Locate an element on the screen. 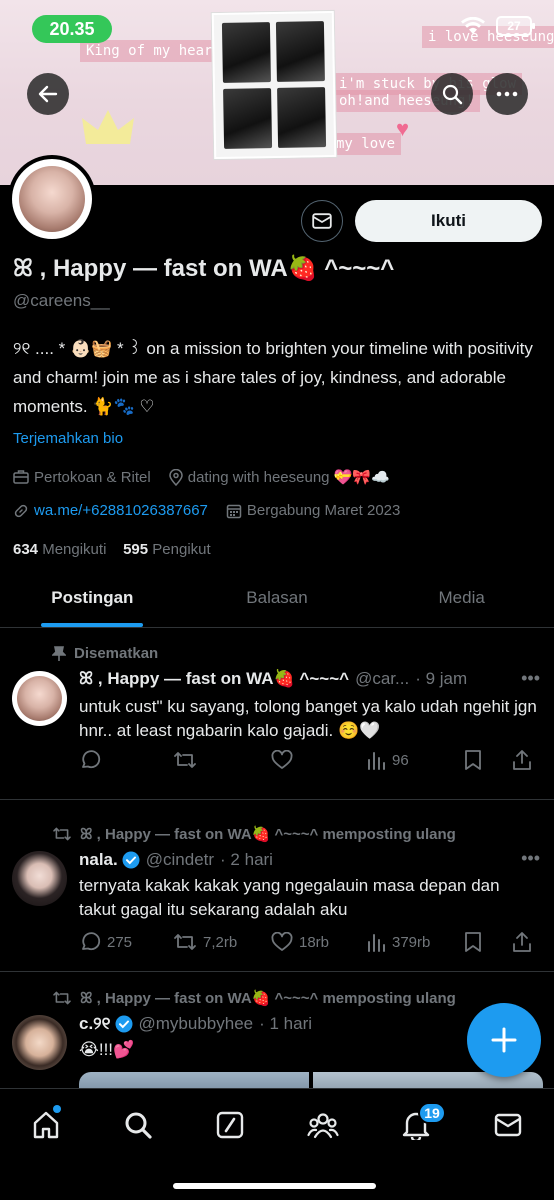 Image resolution: width=554 pixels, height=1200 pixels. nav-grok is located at coordinates (230, 1125).